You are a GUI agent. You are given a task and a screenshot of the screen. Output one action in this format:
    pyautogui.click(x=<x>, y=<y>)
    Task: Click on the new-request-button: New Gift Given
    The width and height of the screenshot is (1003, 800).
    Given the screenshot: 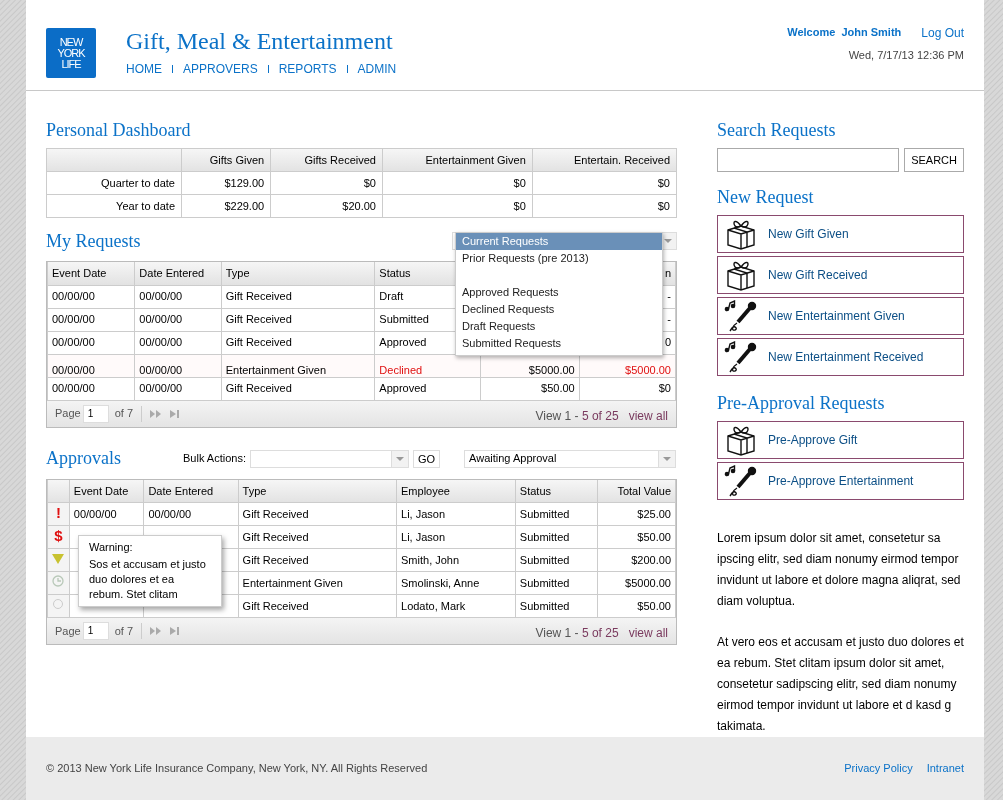 What is the action you would take?
    pyautogui.click(x=840, y=234)
    